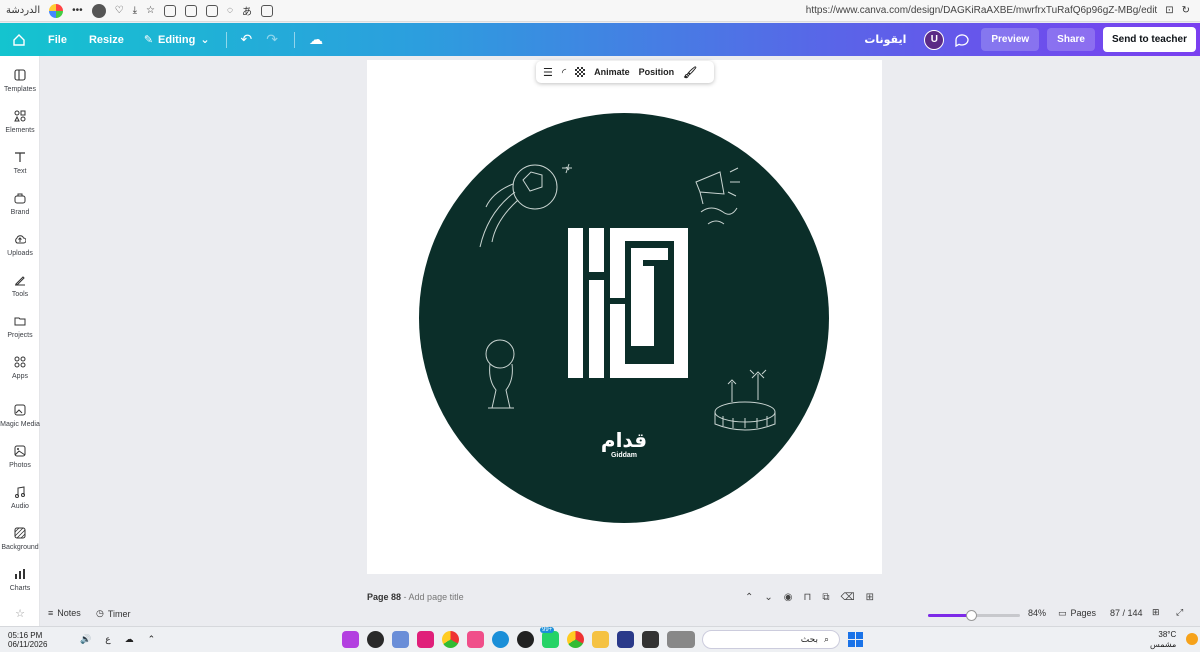 This screenshot has height=652, width=1200. I want to click on sidebar-item-magic-media: Magic Media, so click(20, 416).